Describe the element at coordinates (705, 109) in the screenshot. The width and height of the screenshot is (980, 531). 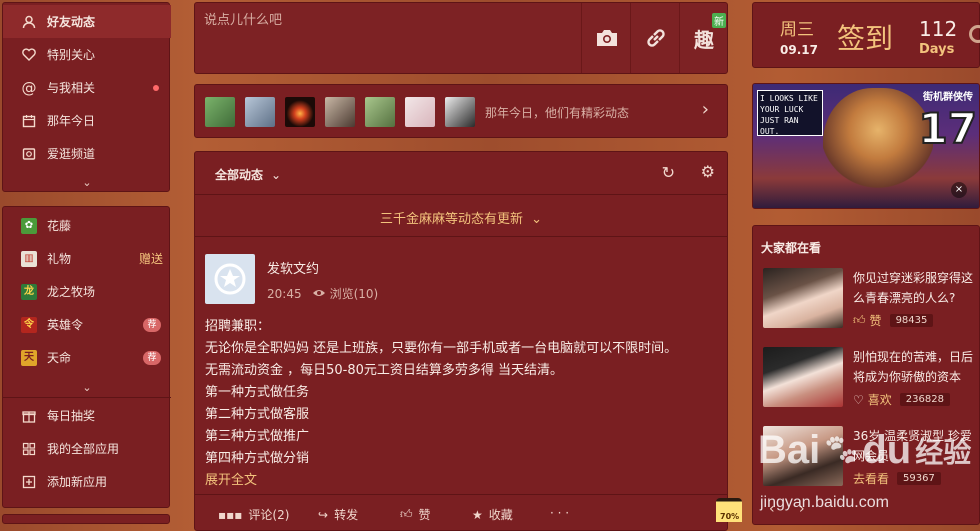
I see `chevron-right-icon: ›` at that location.